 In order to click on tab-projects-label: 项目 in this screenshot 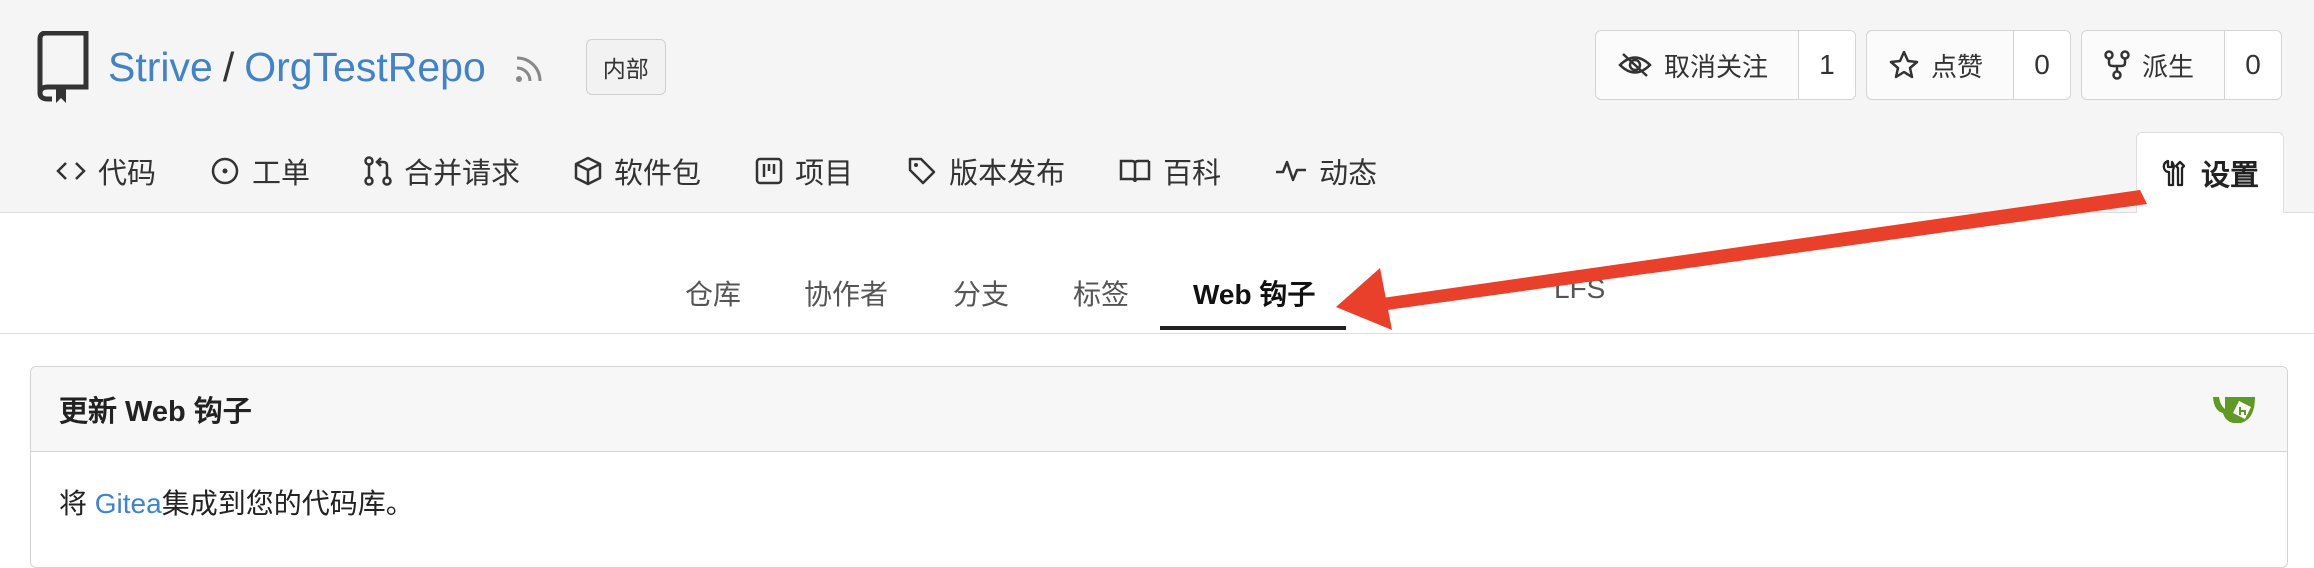, I will do `click(824, 174)`.